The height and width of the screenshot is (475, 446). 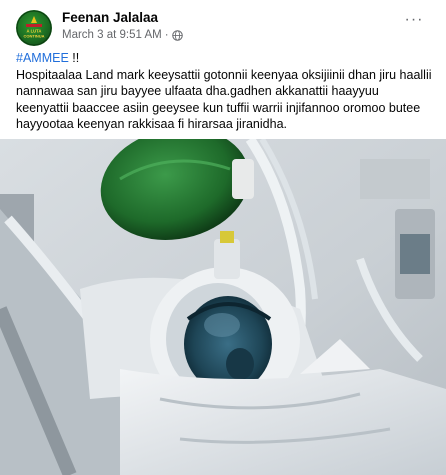 What do you see at coordinates (74, 58) in the screenshot?
I see `hashtag-suffix: !!` at bounding box center [74, 58].